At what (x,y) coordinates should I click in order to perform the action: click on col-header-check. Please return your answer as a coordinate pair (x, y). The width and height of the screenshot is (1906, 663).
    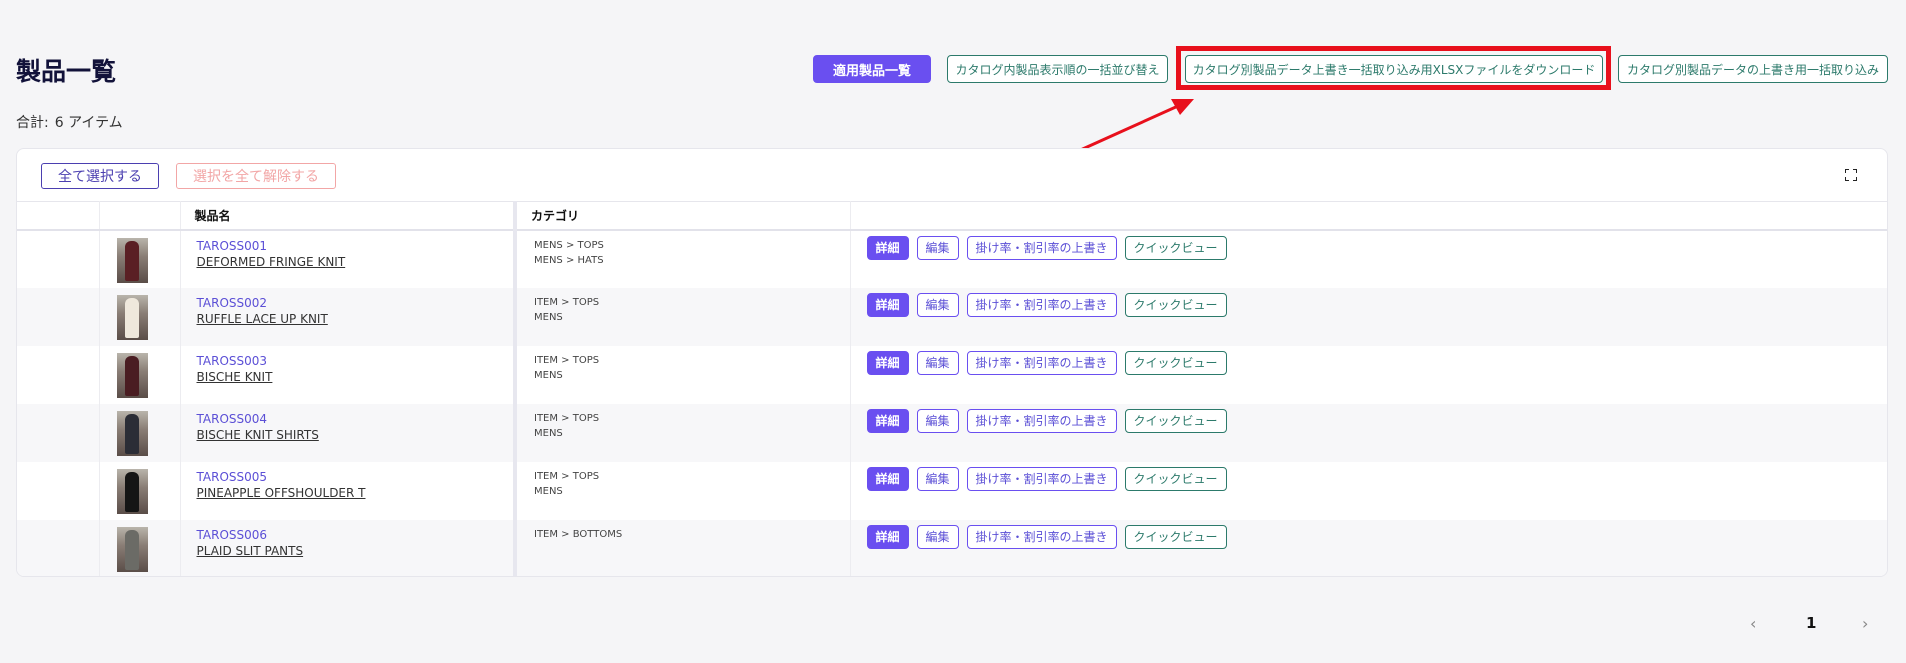
    Looking at the image, I should click on (58, 215).